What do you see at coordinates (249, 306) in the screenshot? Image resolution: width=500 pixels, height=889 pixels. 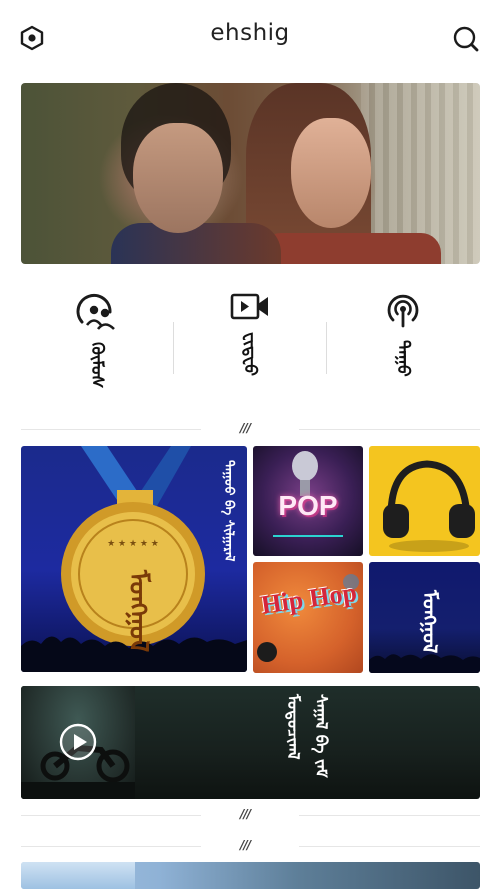 I see `video-camera-icon` at bounding box center [249, 306].